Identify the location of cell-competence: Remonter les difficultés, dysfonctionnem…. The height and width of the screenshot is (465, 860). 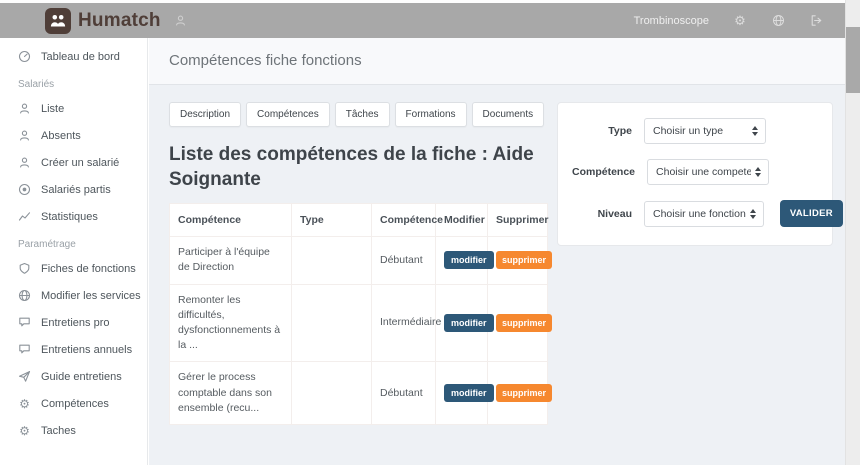
(230, 323).